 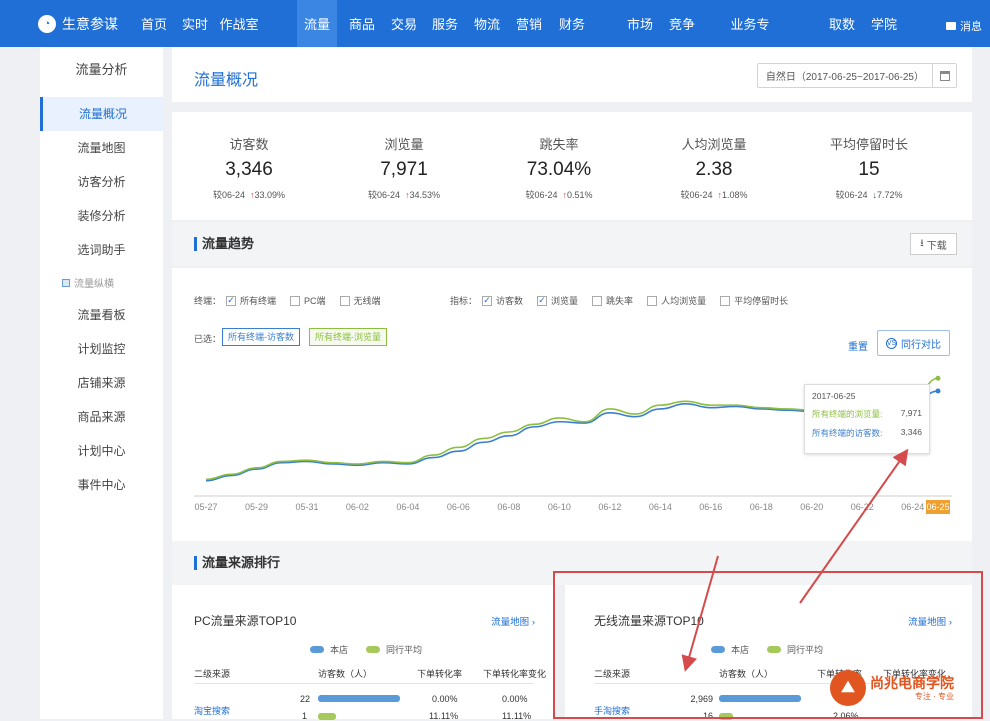 What do you see at coordinates (934, 696) in the screenshot?
I see `watermark-sub: 专注 · 专业` at bounding box center [934, 696].